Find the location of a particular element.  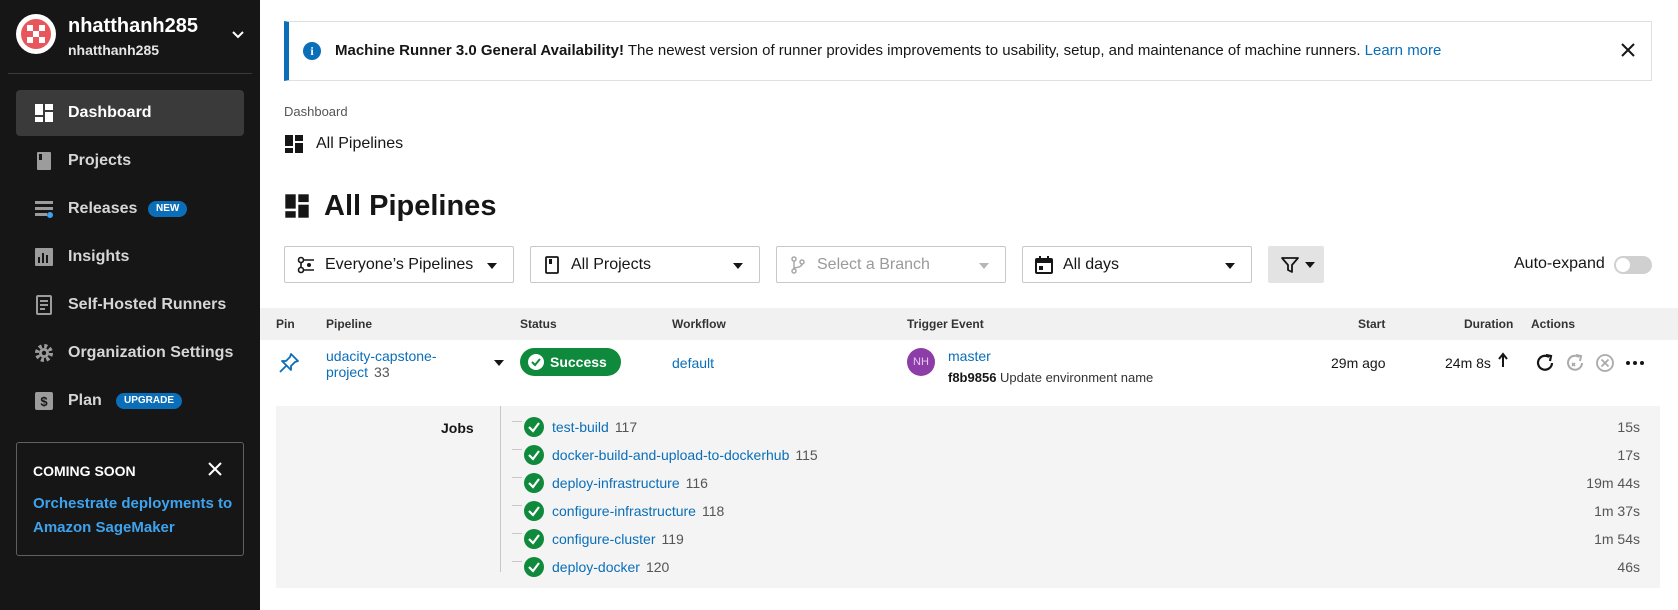

sidebar-item-self-hosted-runners: Self-Hosted Runners is located at coordinates (130, 305).